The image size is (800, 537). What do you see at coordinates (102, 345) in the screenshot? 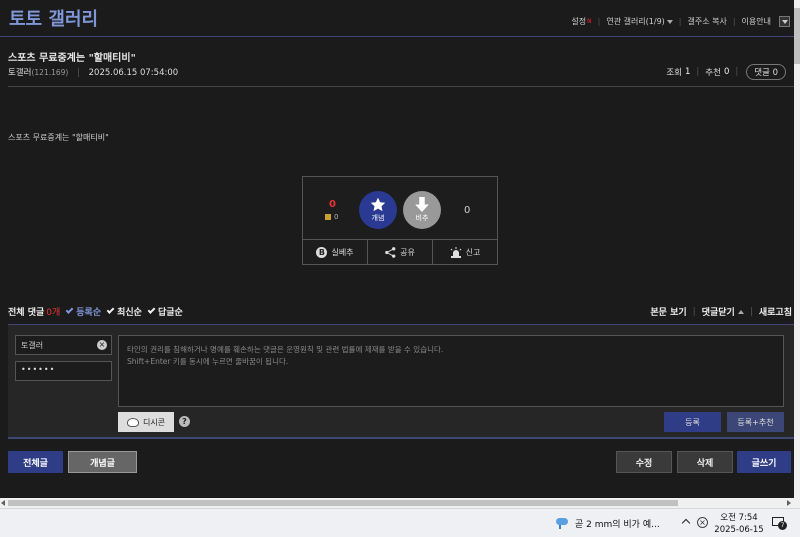
I see `close-icon: ×` at bounding box center [102, 345].